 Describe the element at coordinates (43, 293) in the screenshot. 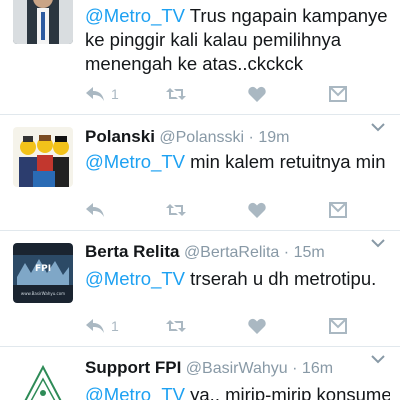

I see `avatar-caption: www.BasirWahyu.com` at that location.